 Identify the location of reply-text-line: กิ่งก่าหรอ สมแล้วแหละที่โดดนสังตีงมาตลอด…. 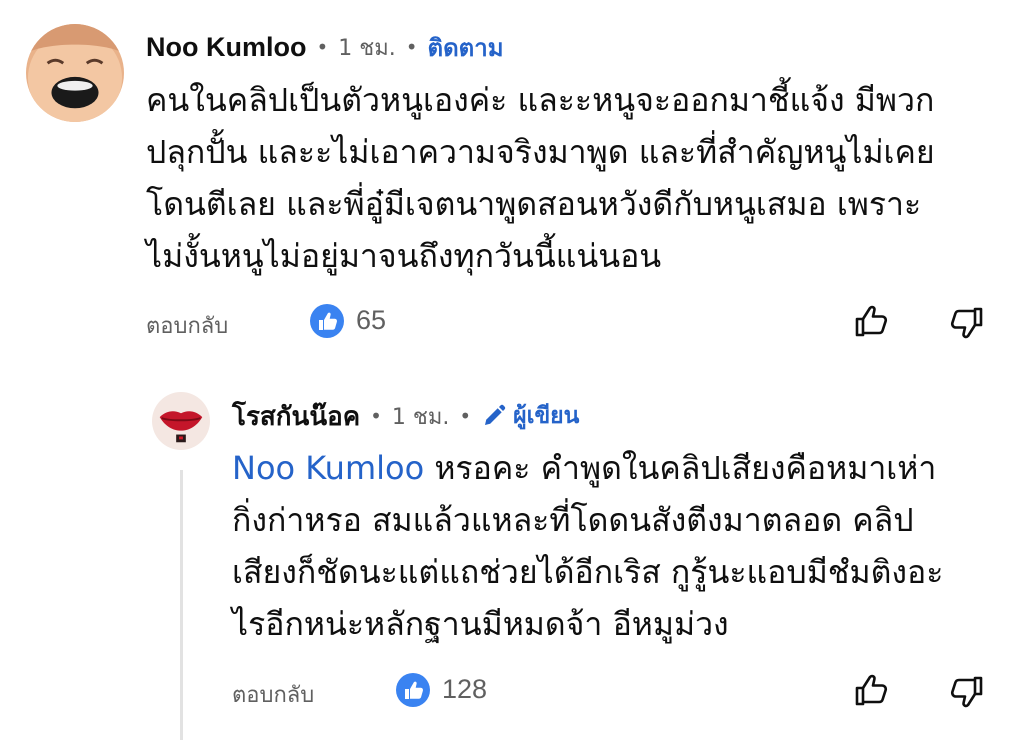
(573, 520).